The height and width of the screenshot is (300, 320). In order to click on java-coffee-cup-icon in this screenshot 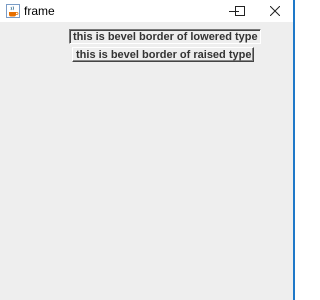, I will do `click(13, 11)`.